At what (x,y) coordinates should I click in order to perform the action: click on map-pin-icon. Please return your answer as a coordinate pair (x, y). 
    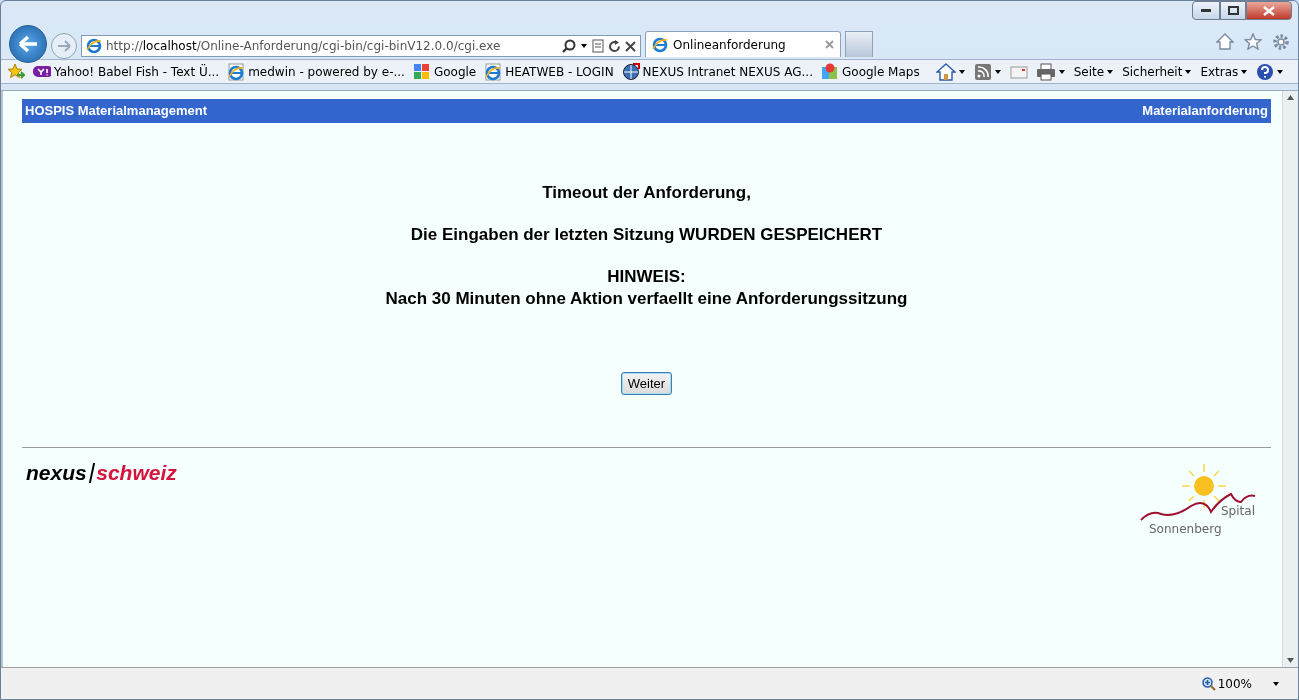
    Looking at the image, I should click on (830, 71).